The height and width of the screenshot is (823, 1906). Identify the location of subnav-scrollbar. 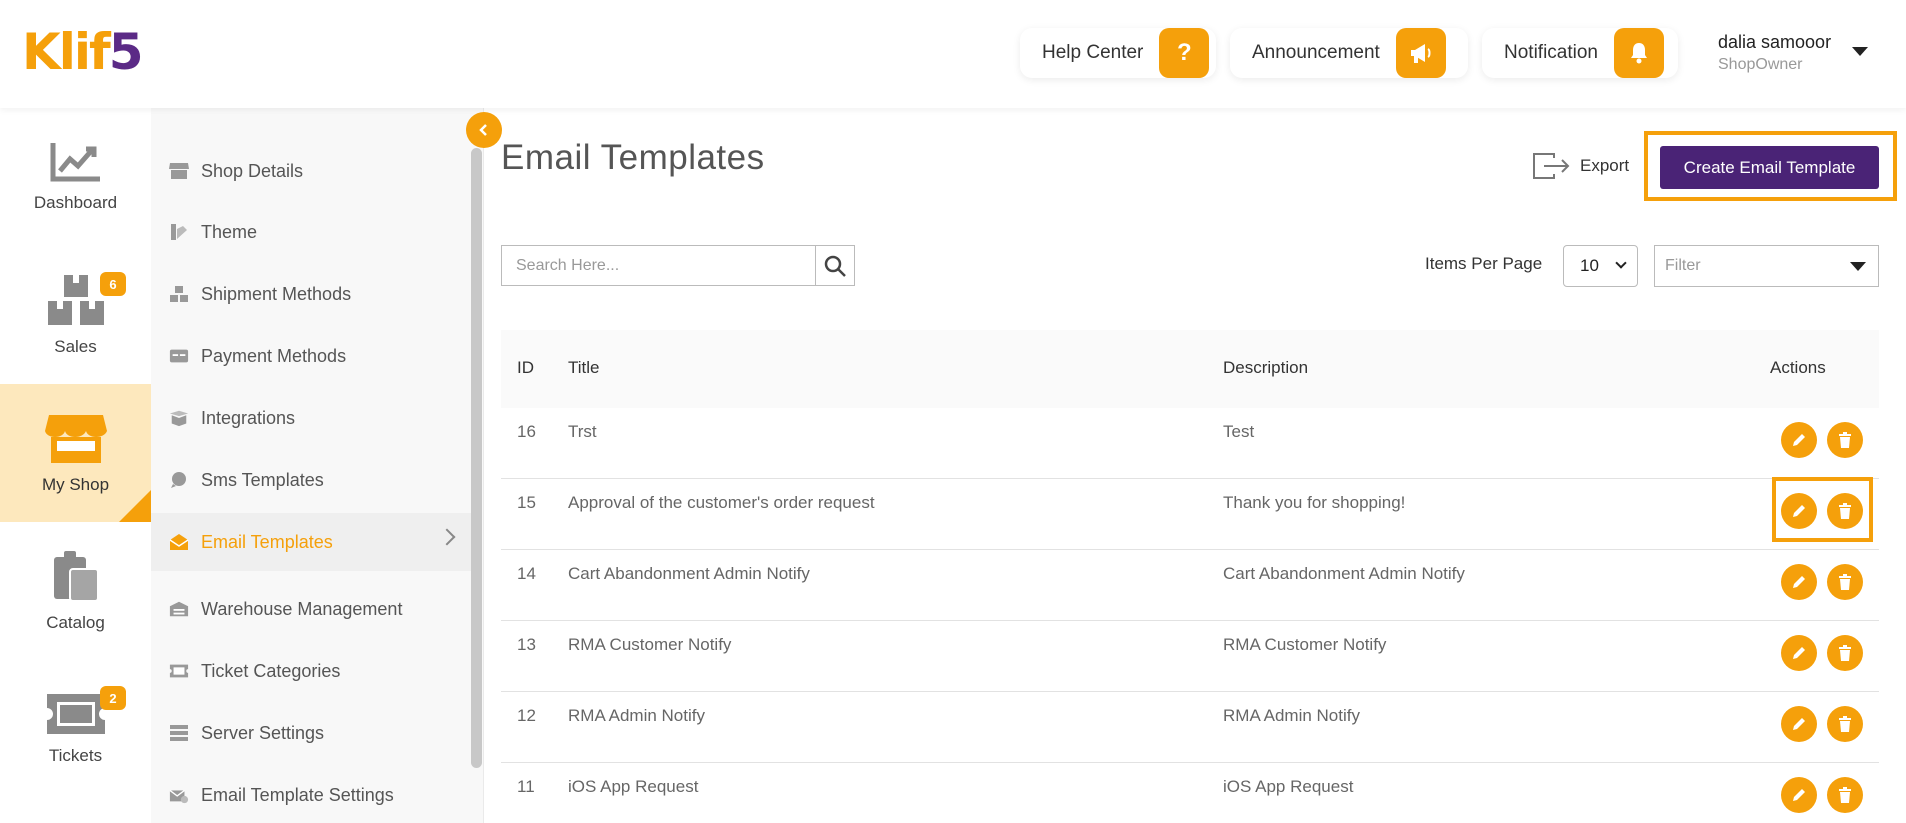
(476, 458).